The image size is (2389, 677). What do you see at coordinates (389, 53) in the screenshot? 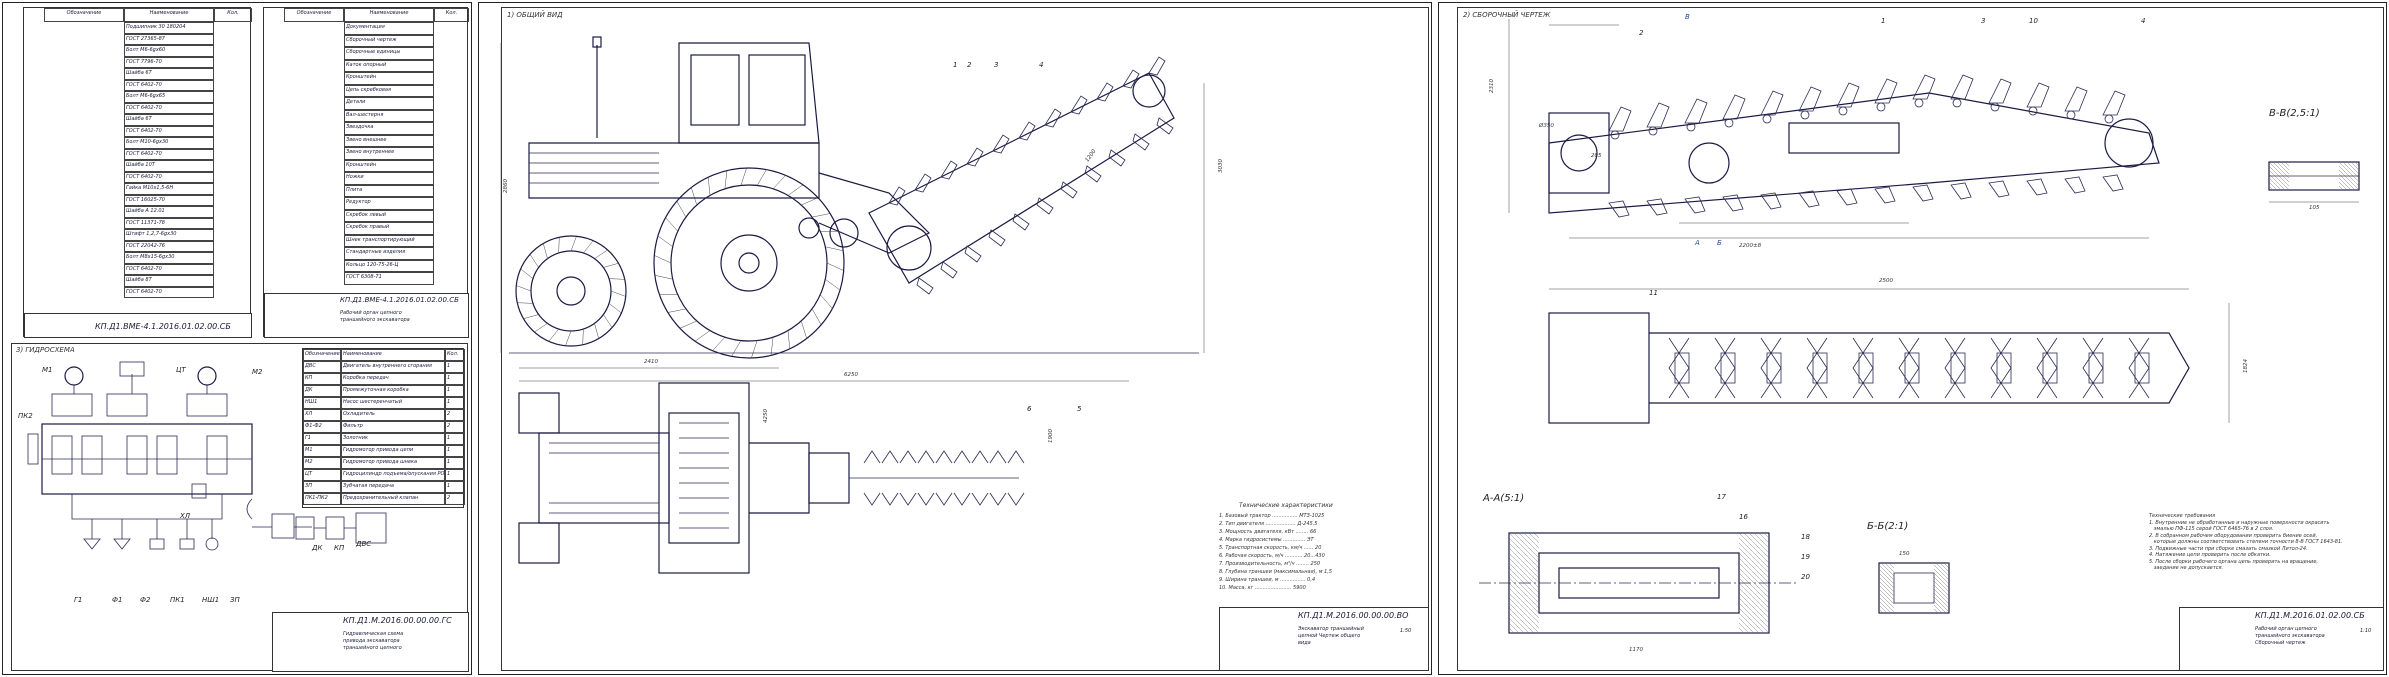
I see `spec-mid-row: Сборочные единицы` at bounding box center [389, 53].